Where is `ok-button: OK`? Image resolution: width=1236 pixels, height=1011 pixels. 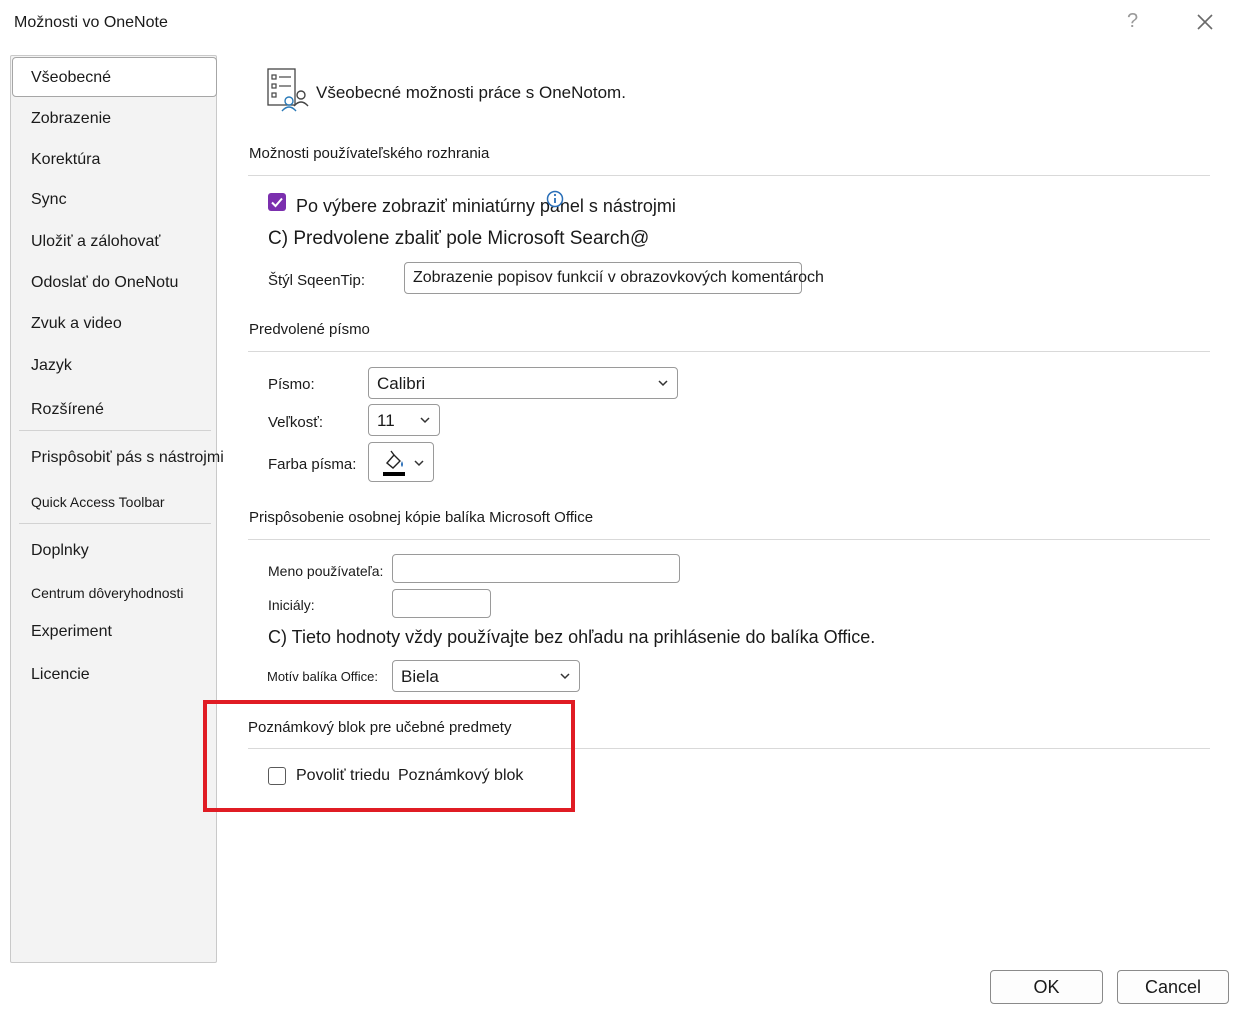
ok-button: OK is located at coordinates (1046, 987).